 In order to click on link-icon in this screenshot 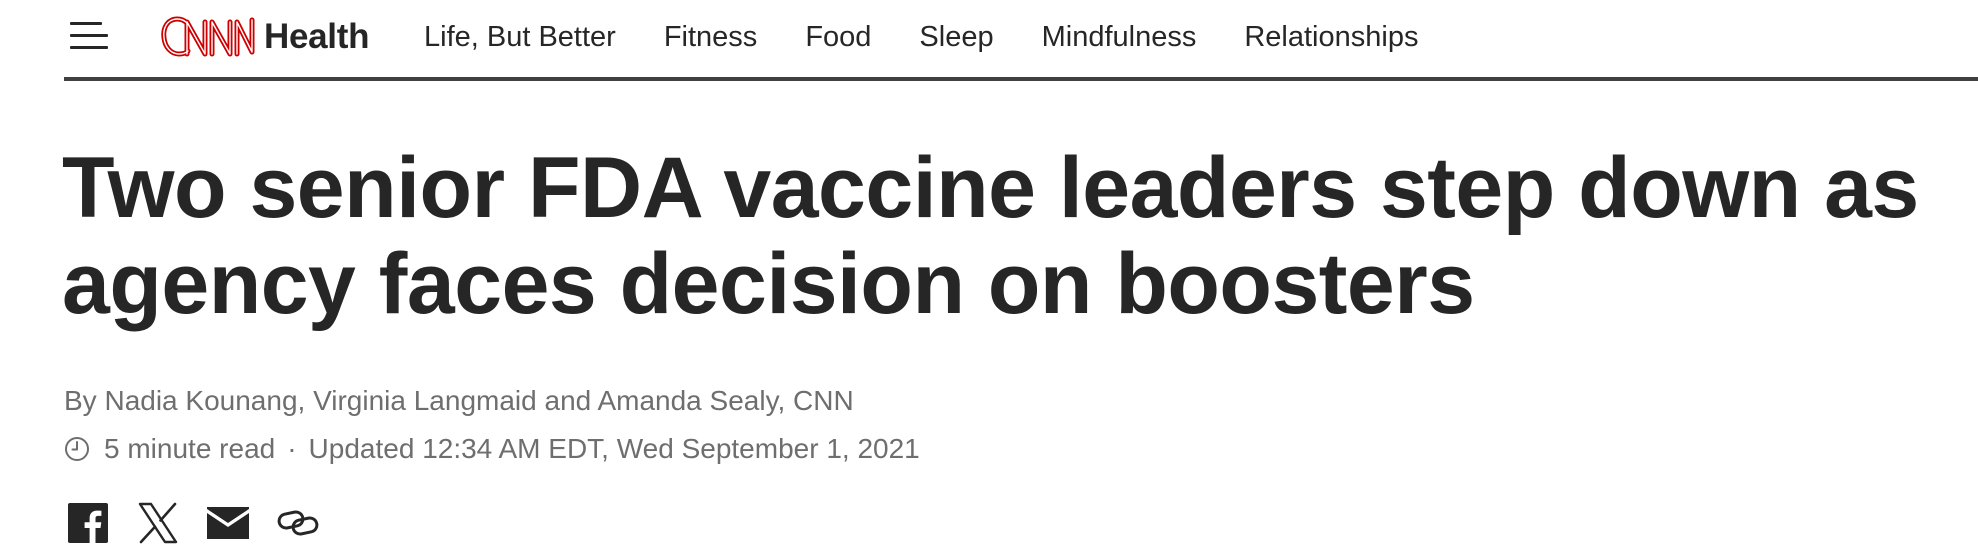, I will do `click(298, 525)`.